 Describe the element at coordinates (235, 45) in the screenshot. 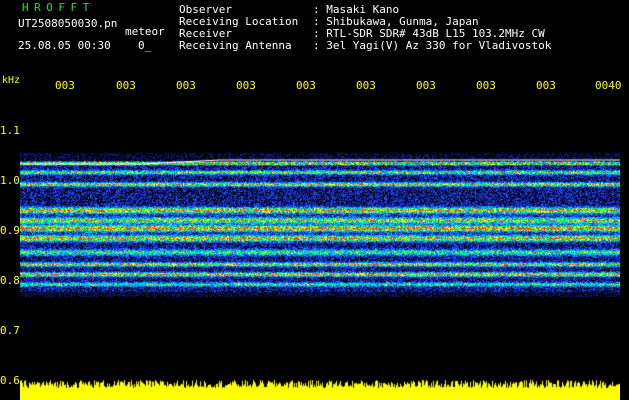

I see `antenna-label: Receiving Antenna` at that location.